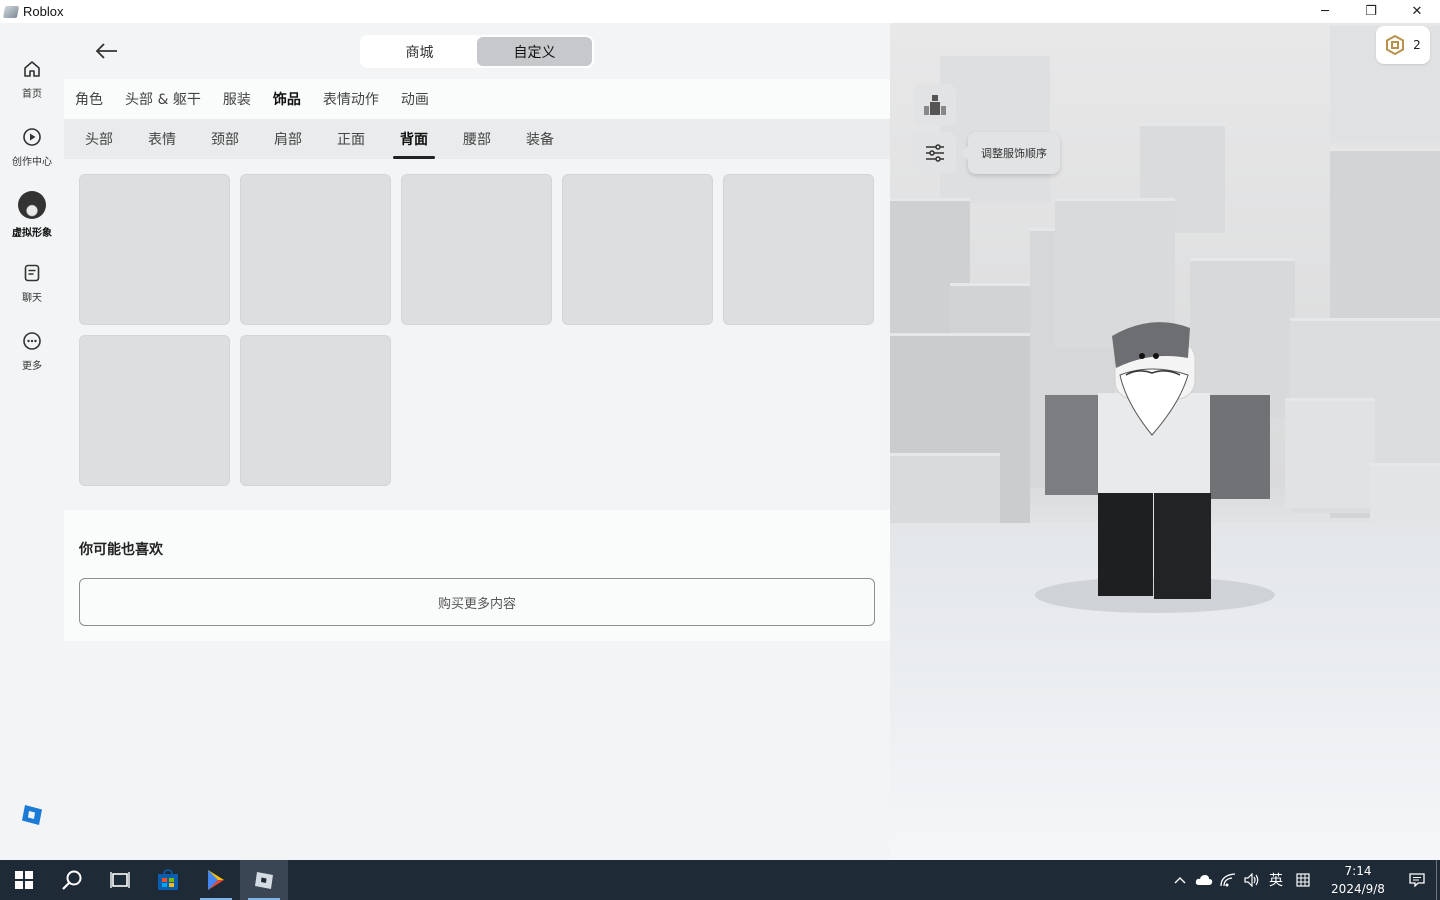 The width and height of the screenshot is (1440, 900). I want to click on google-play-icon, so click(216, 880).